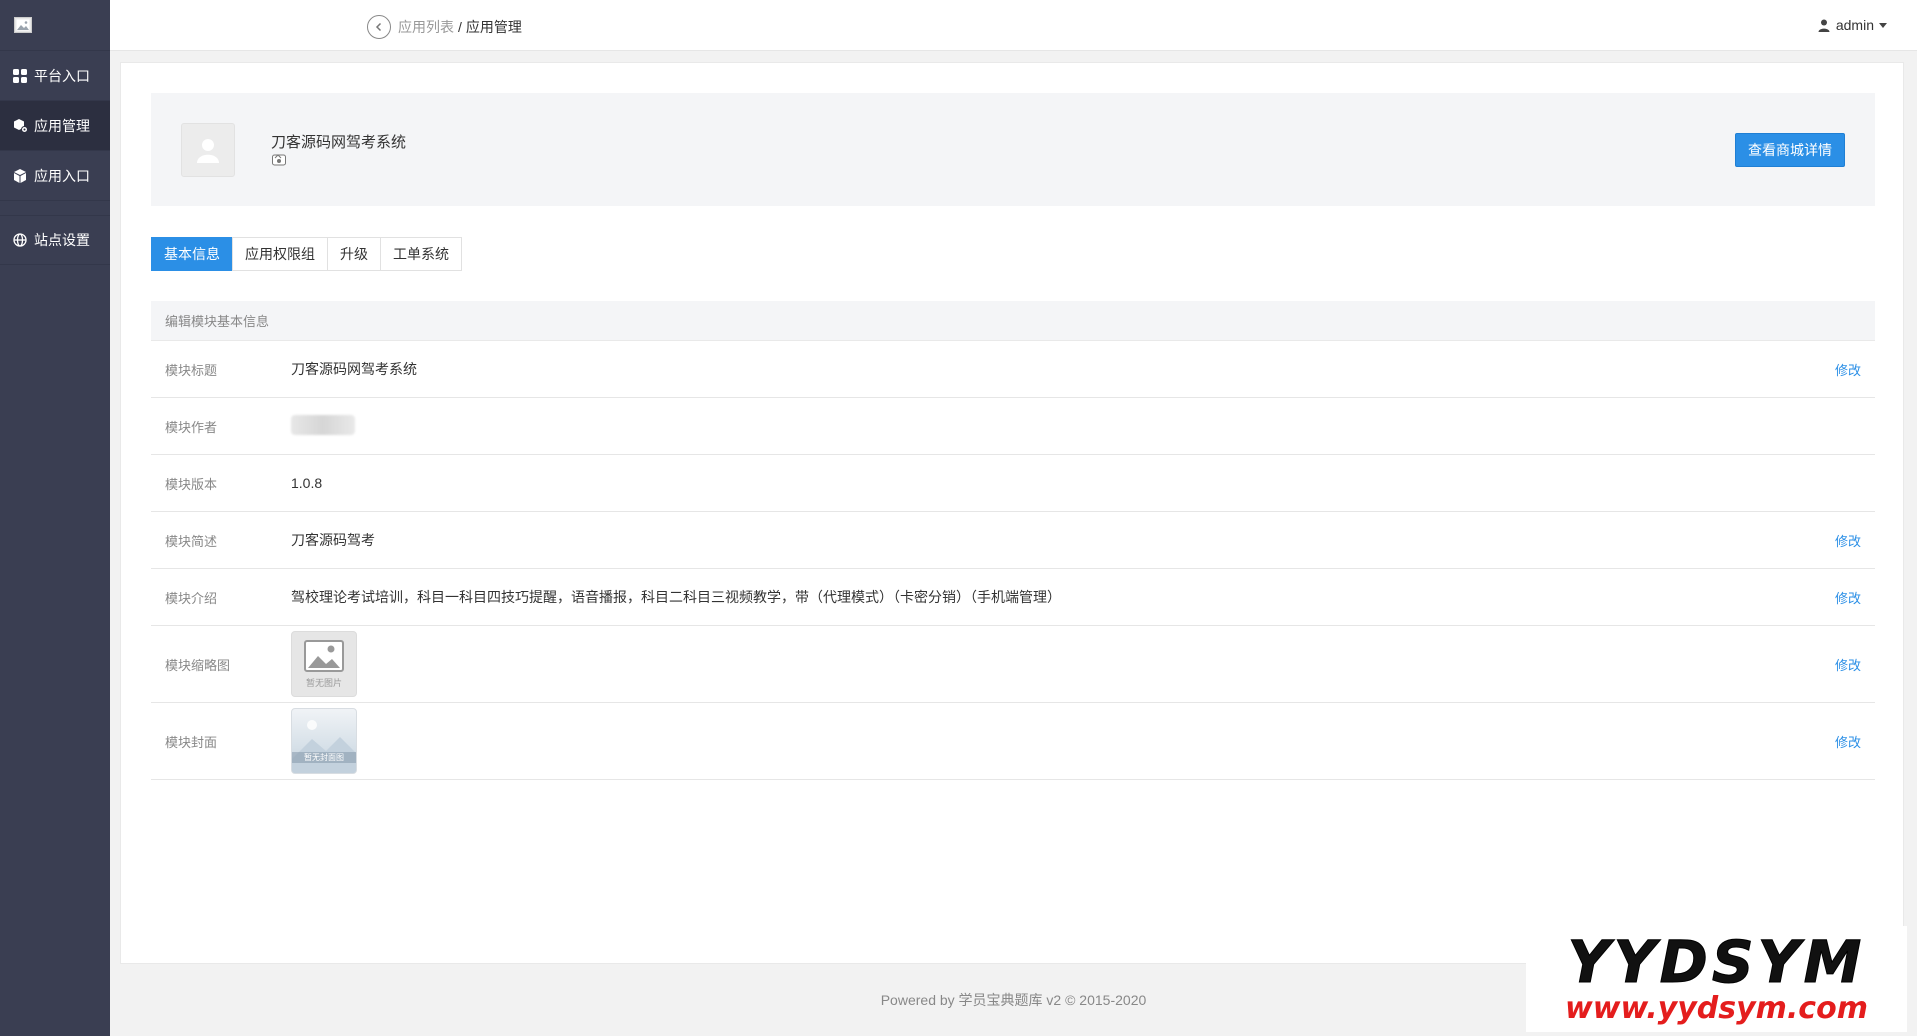  I want to click on app-avatar, so click(208, 150).